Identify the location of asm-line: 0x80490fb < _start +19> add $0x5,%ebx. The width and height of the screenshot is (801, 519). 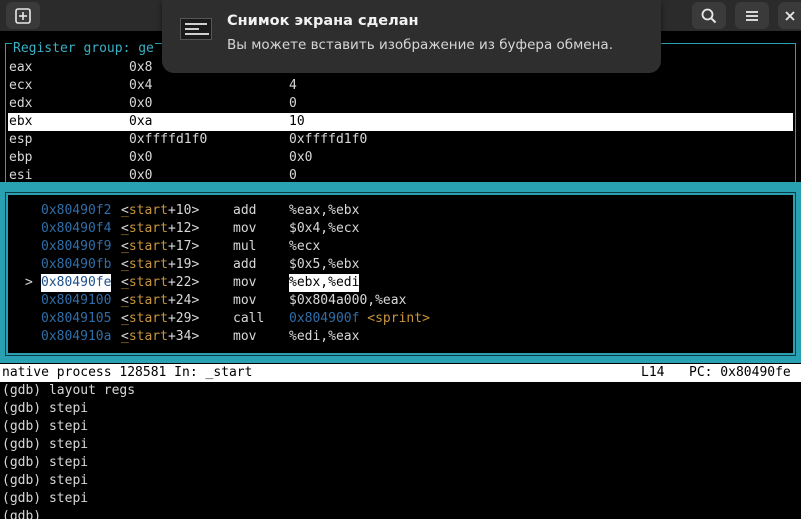
(200, 264).